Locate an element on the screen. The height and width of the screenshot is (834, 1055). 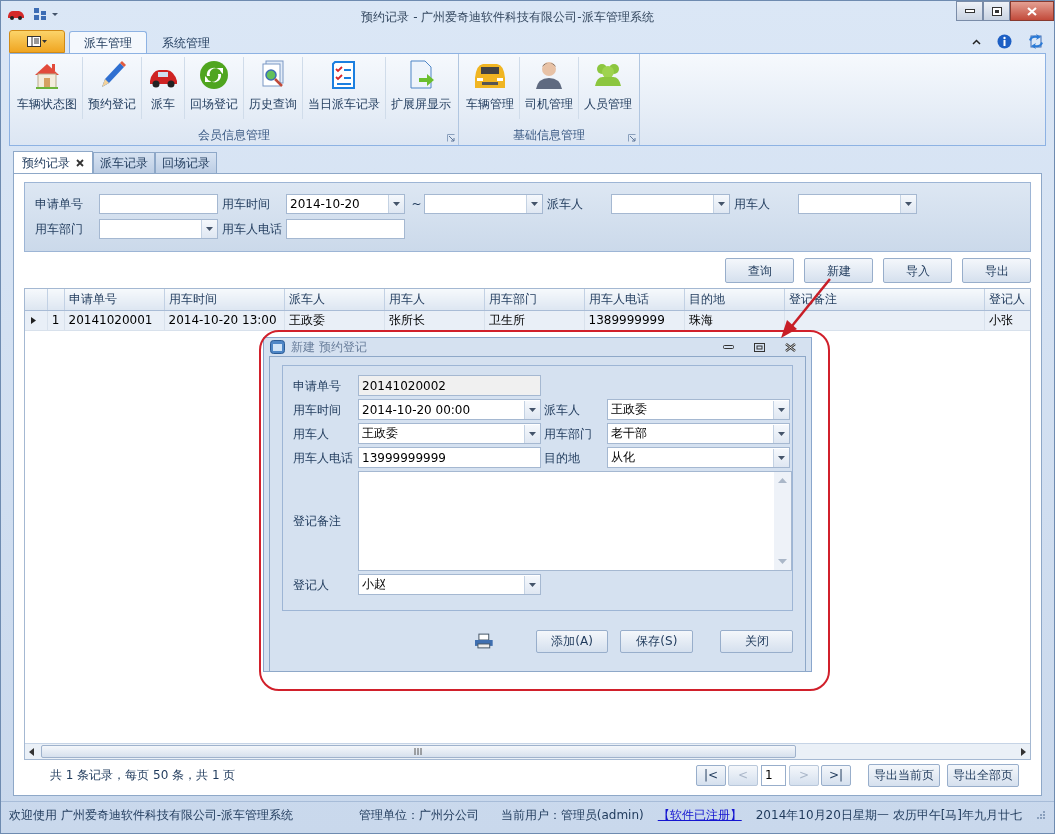
minimize-icon is located at coordinates (728, 347).